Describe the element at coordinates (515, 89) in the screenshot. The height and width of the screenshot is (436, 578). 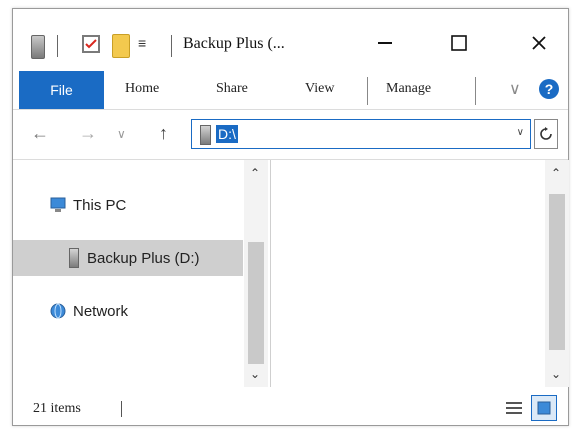
I see `expand-ribbon-icon: ∨` at that location.